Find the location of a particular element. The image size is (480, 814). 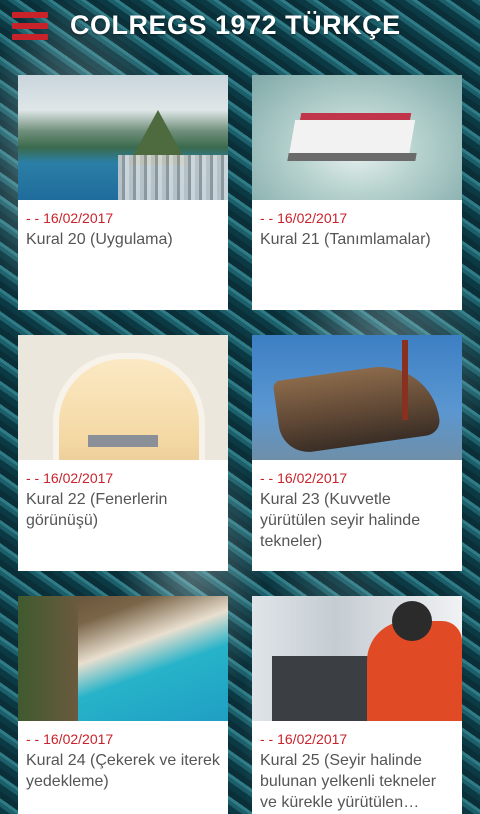

hamburger-menu-icon is located at coordinates (30, 26).